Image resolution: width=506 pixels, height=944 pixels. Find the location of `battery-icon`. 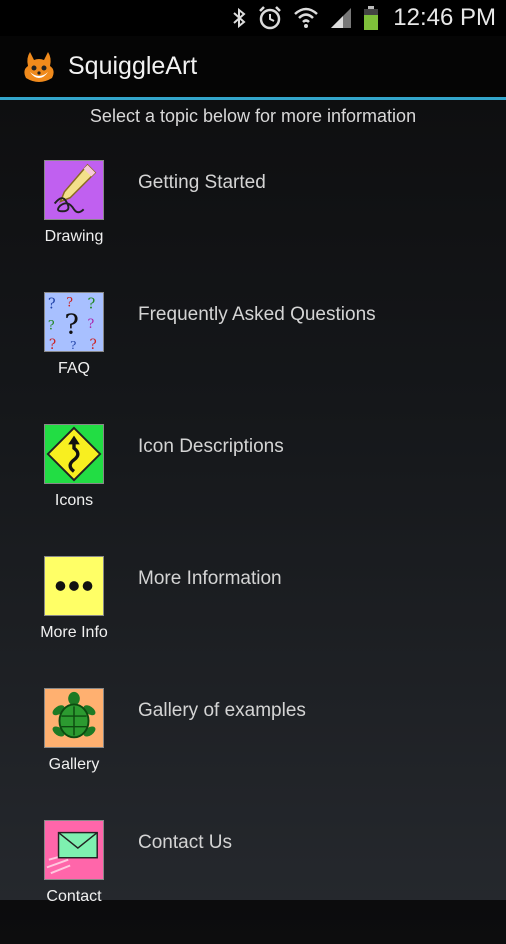

battery-icon is located at coordinates (371, 18).